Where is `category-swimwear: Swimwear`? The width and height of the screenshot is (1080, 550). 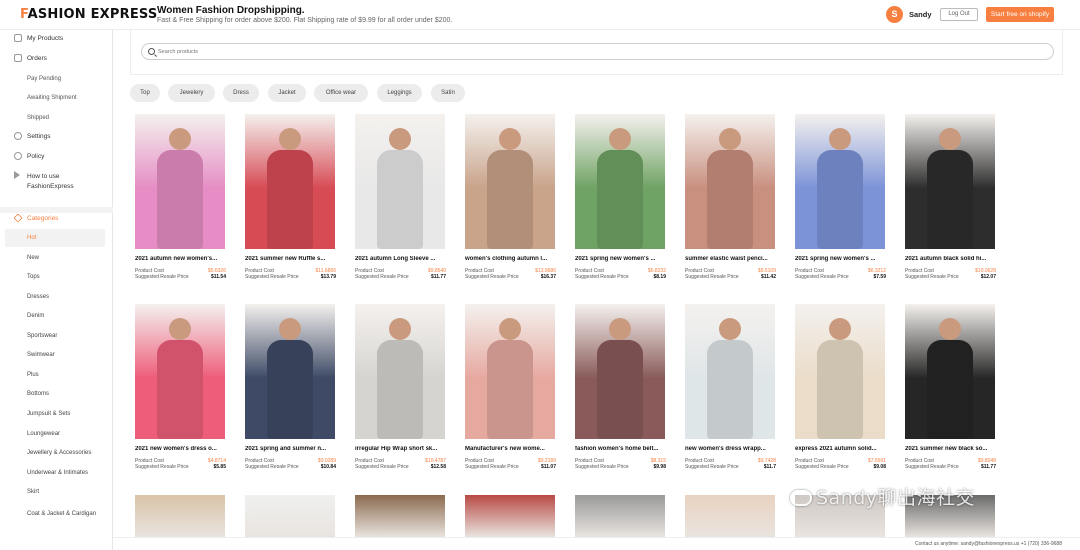
category-swimwear: Swimwear is located at coordinates (41, 355).